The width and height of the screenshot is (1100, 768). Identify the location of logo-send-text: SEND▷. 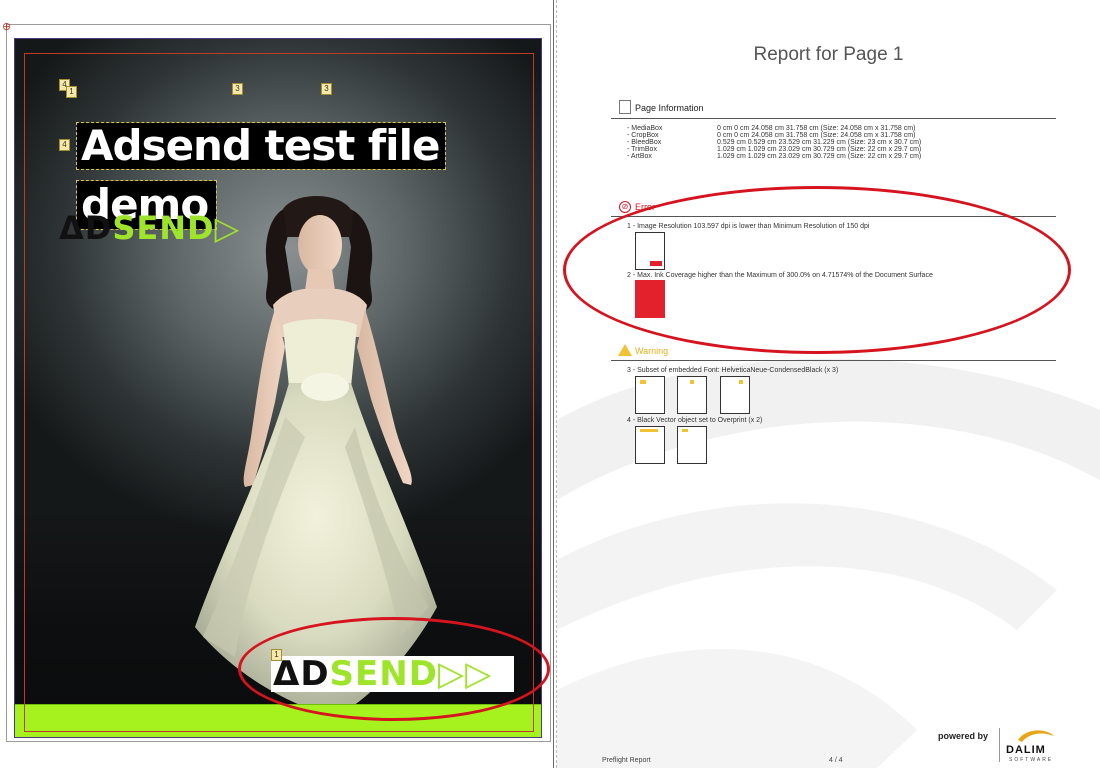
(176, 228).